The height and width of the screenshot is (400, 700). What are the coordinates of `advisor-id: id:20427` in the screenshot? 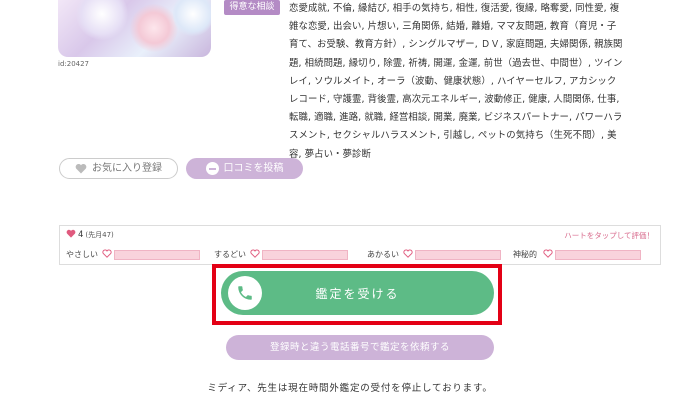 It's located at (74, 64).